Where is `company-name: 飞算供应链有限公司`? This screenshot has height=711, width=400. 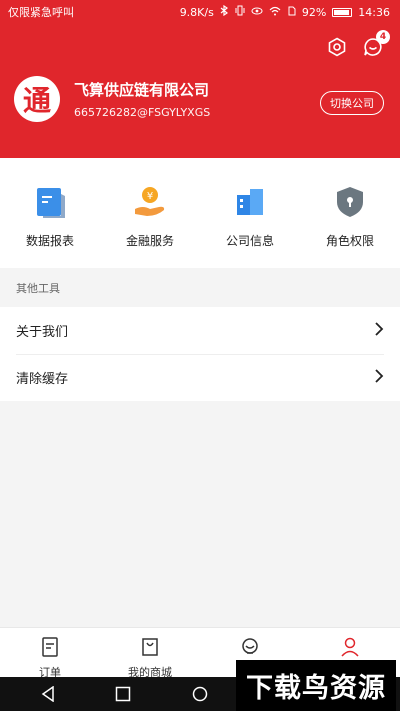
company-name: 飞算供应链有限公司 is located at coordinates (142, 90).